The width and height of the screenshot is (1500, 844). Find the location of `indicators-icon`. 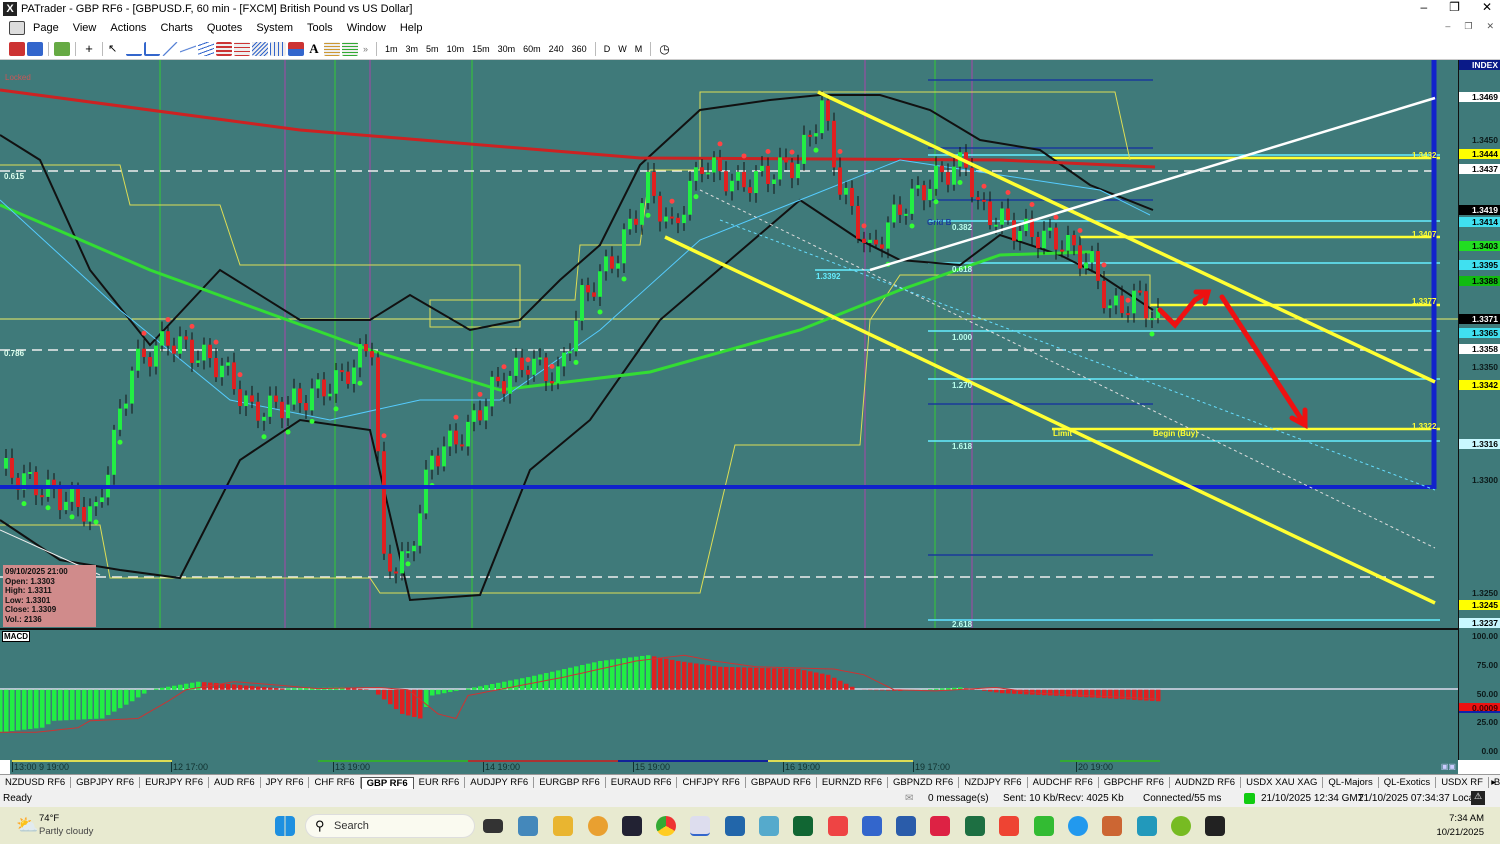

indicators-icon is located at coordinates (62, 49).